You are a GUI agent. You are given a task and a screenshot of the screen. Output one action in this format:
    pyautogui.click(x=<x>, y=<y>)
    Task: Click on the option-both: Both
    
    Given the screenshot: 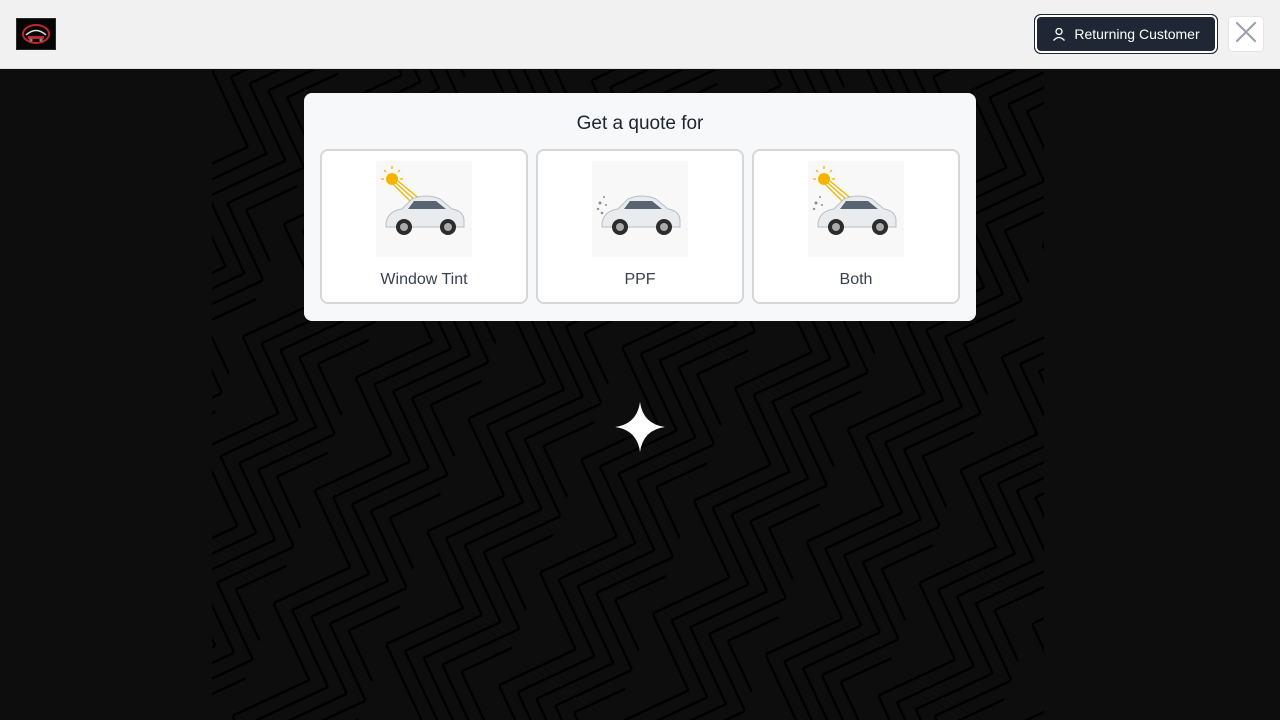 What is the action you would take?
    pyautogui.click(x=856, y=226)
    